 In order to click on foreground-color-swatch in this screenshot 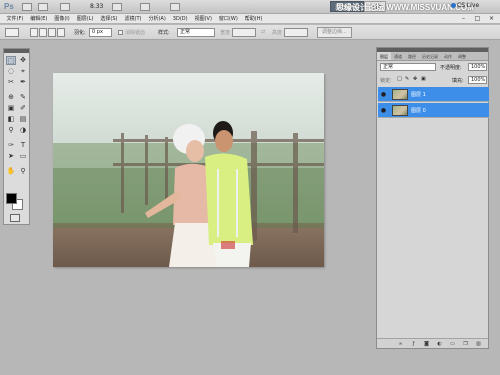, I will do `click(11, 198)`.